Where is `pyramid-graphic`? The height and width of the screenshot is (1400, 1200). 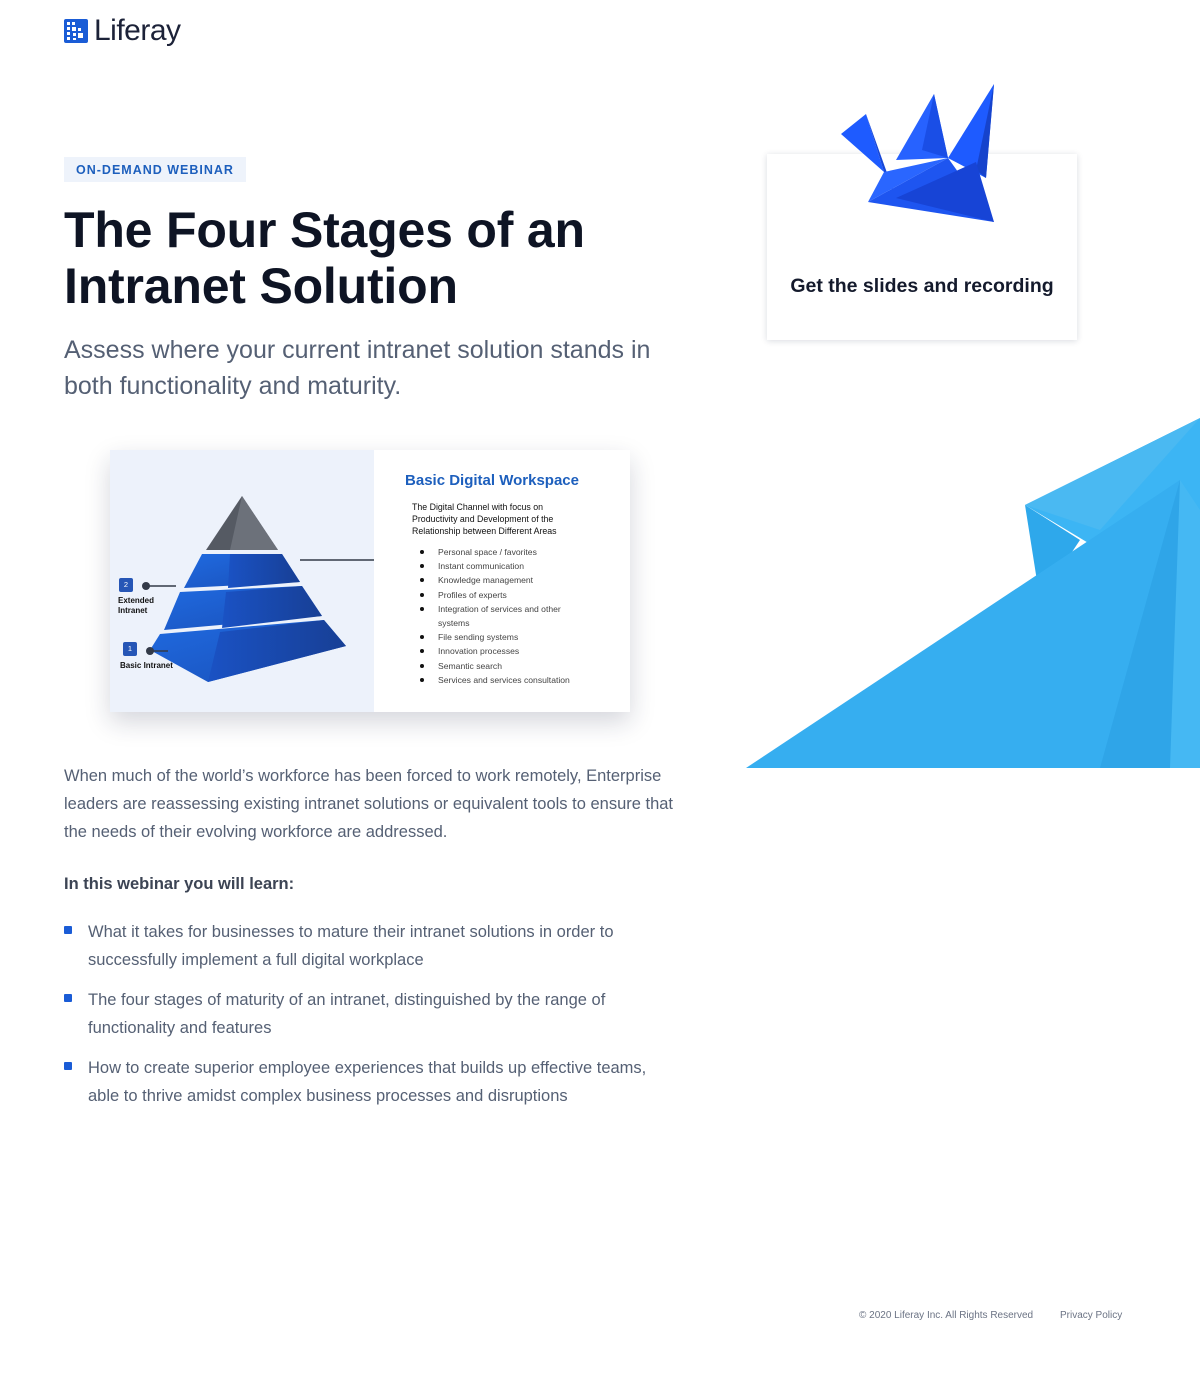 pyramid-graphic is located at coordinates (267, 589).